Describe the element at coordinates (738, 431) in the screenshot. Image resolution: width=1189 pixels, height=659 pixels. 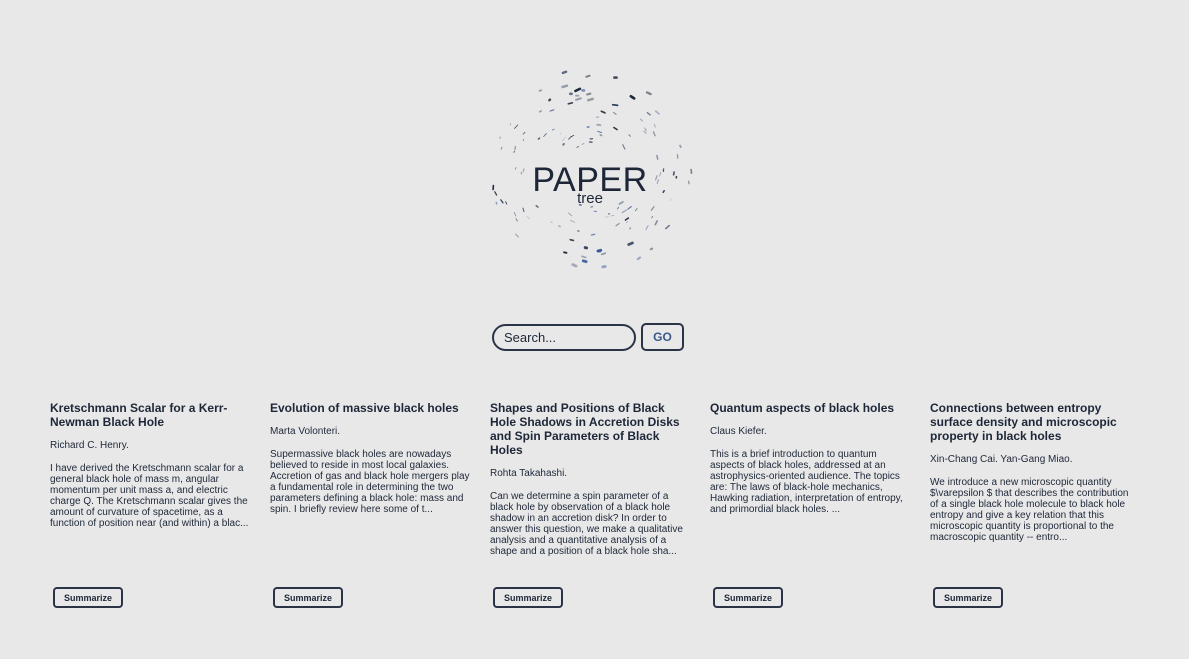
I see `paper-authors: Claus Kiefer.` at that location.